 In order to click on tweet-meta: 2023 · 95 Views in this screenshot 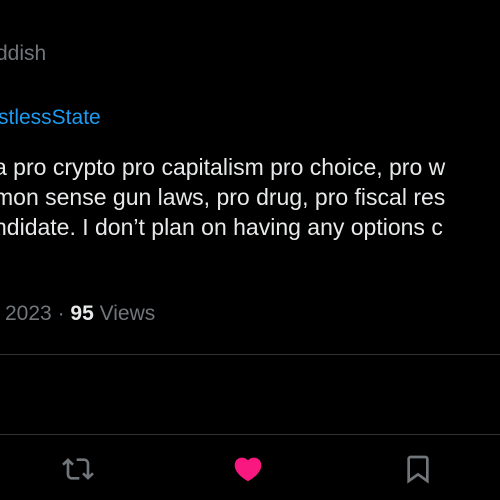, I will do `click(80, 314)`.